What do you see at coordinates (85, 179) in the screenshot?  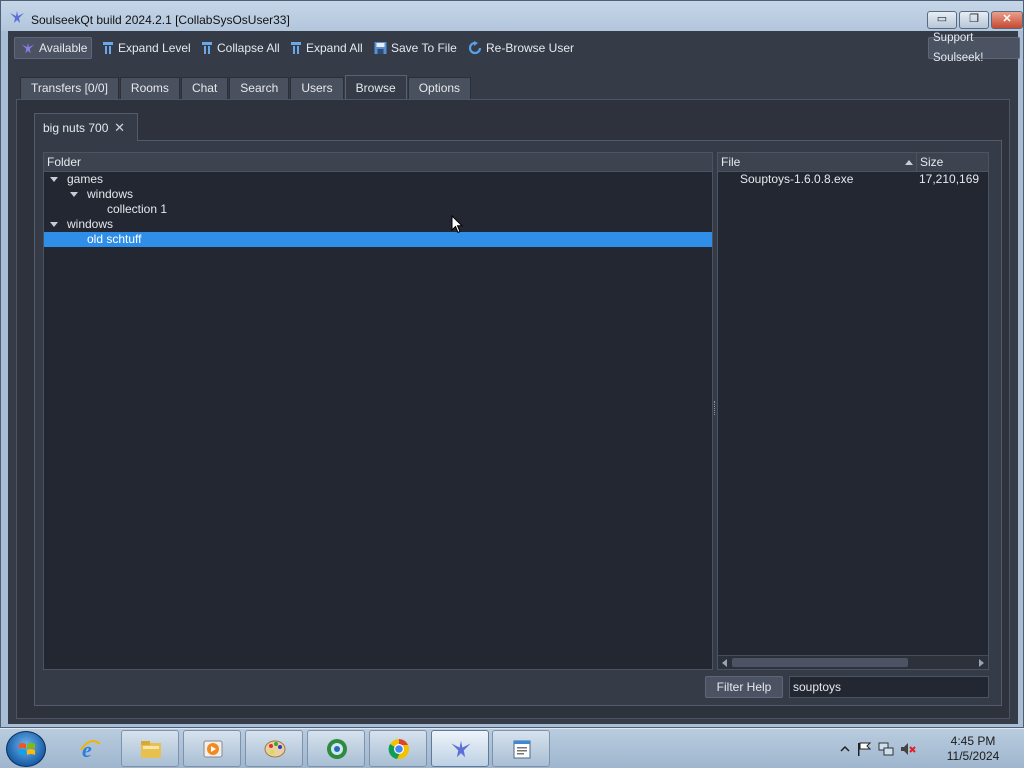 I see `folder-label: games` at bounding box center [85, 179].